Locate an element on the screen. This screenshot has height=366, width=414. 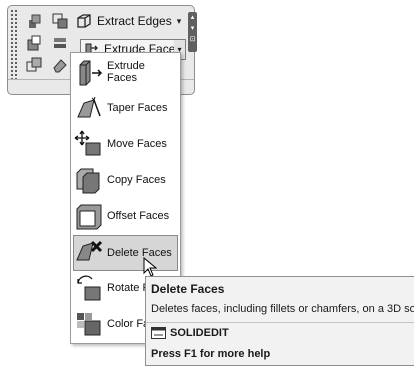
menu-item-taper-faces: Taper Faces is located at coordinates (125, 108).